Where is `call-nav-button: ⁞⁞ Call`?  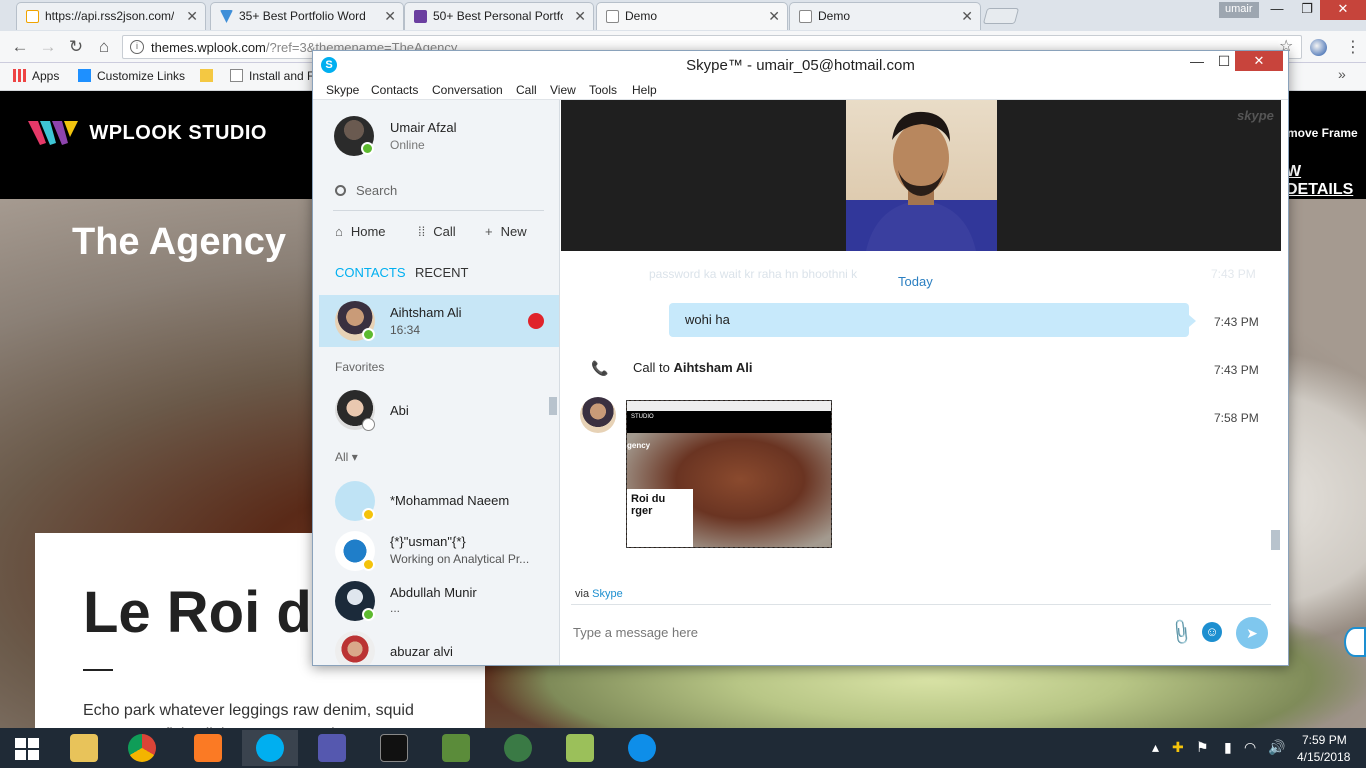
call-nav-button: ⁞⁞ Call is located at coordinates (437, 231).